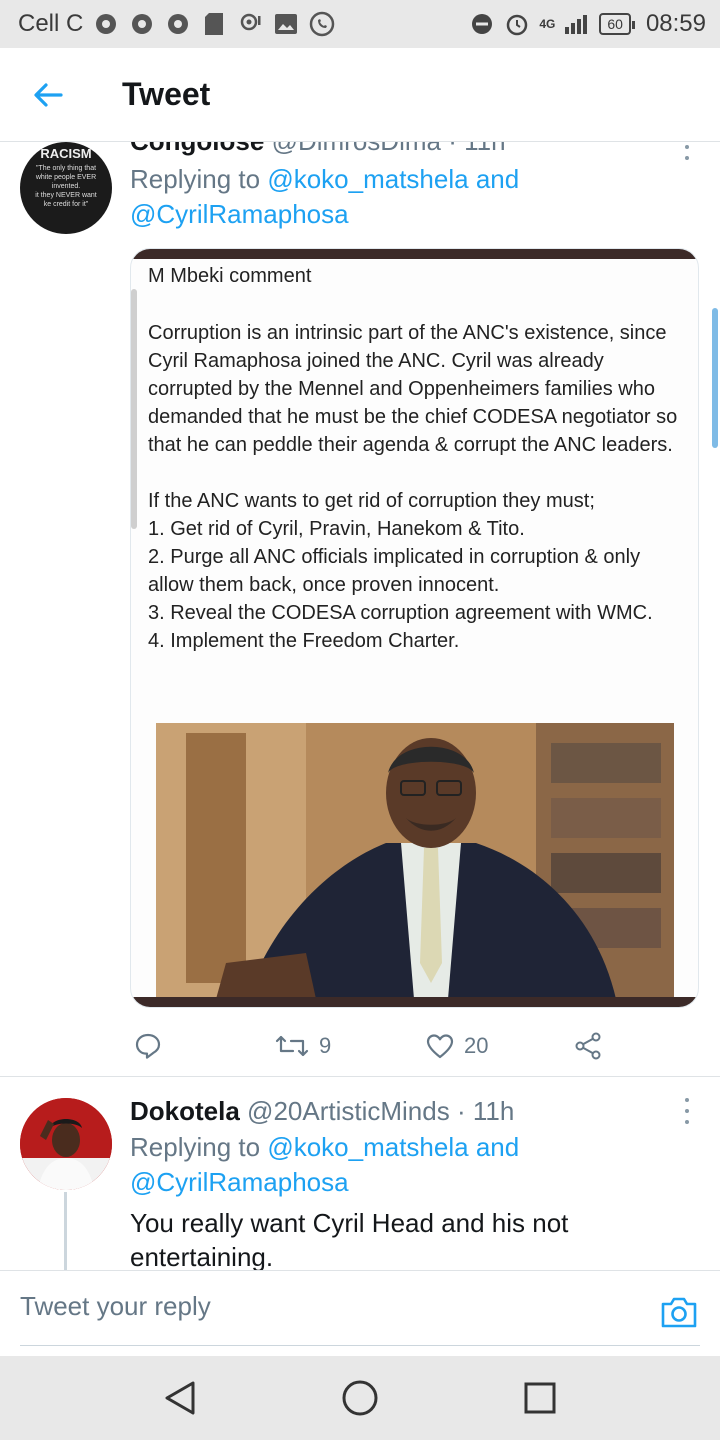 This screenshot has height=1440, width=720. Describe the element at coordinates (485, 1111) in the screenshot. I see `tweet-time: · 11h` at that location.